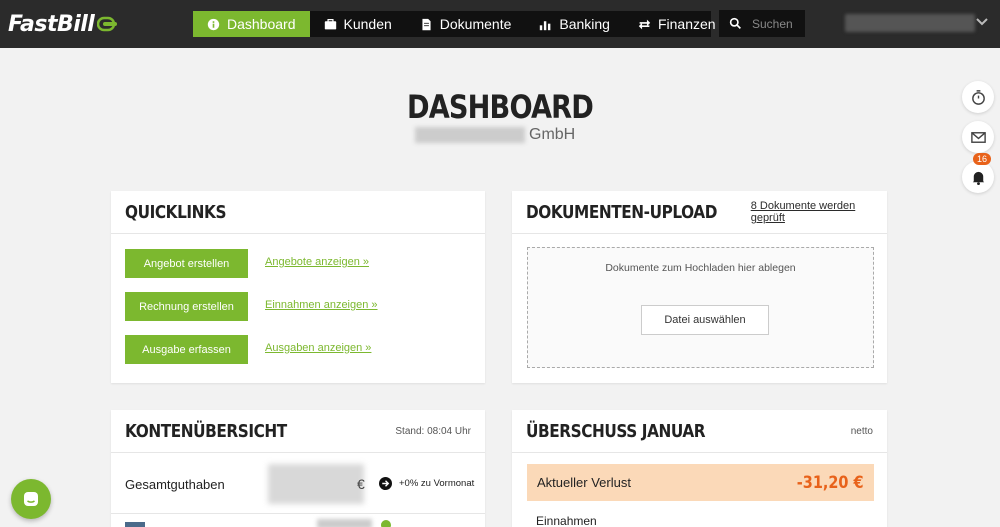 The height and width of the screenshot is (527, 1000). I want to click on nav-item-dashboard: Dashboard, so click(251, 24).